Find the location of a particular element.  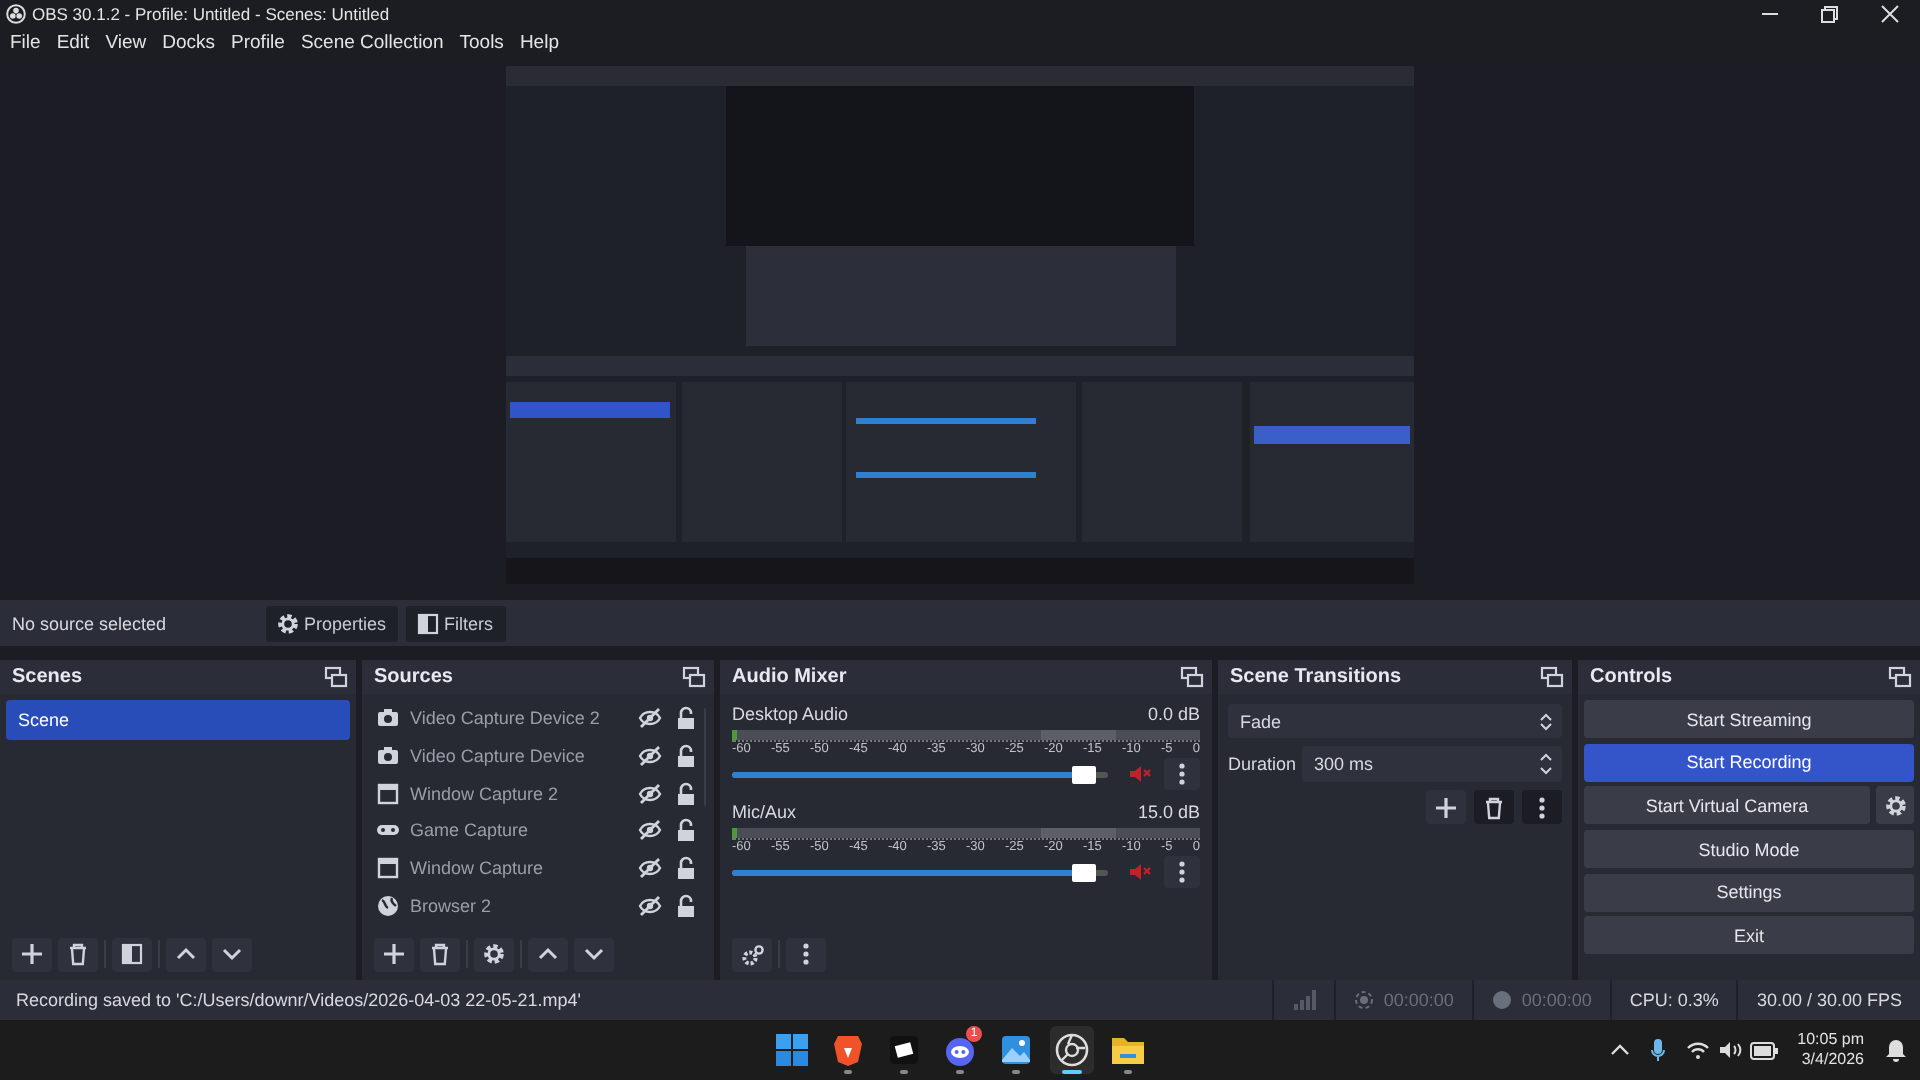

folder-icon is located at coordinates (1128, 1050).